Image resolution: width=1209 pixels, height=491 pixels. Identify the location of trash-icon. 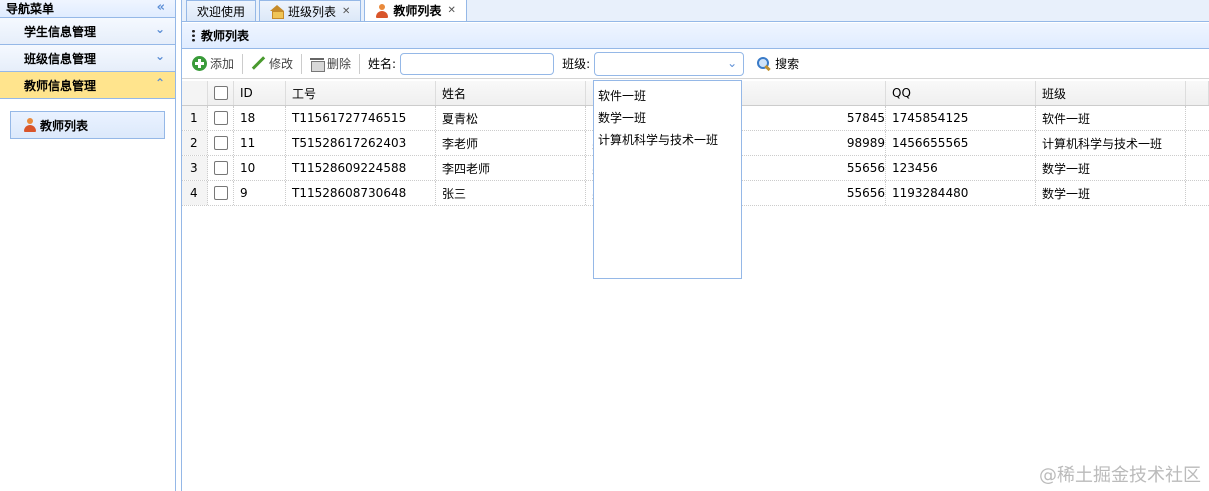
(318, 64).